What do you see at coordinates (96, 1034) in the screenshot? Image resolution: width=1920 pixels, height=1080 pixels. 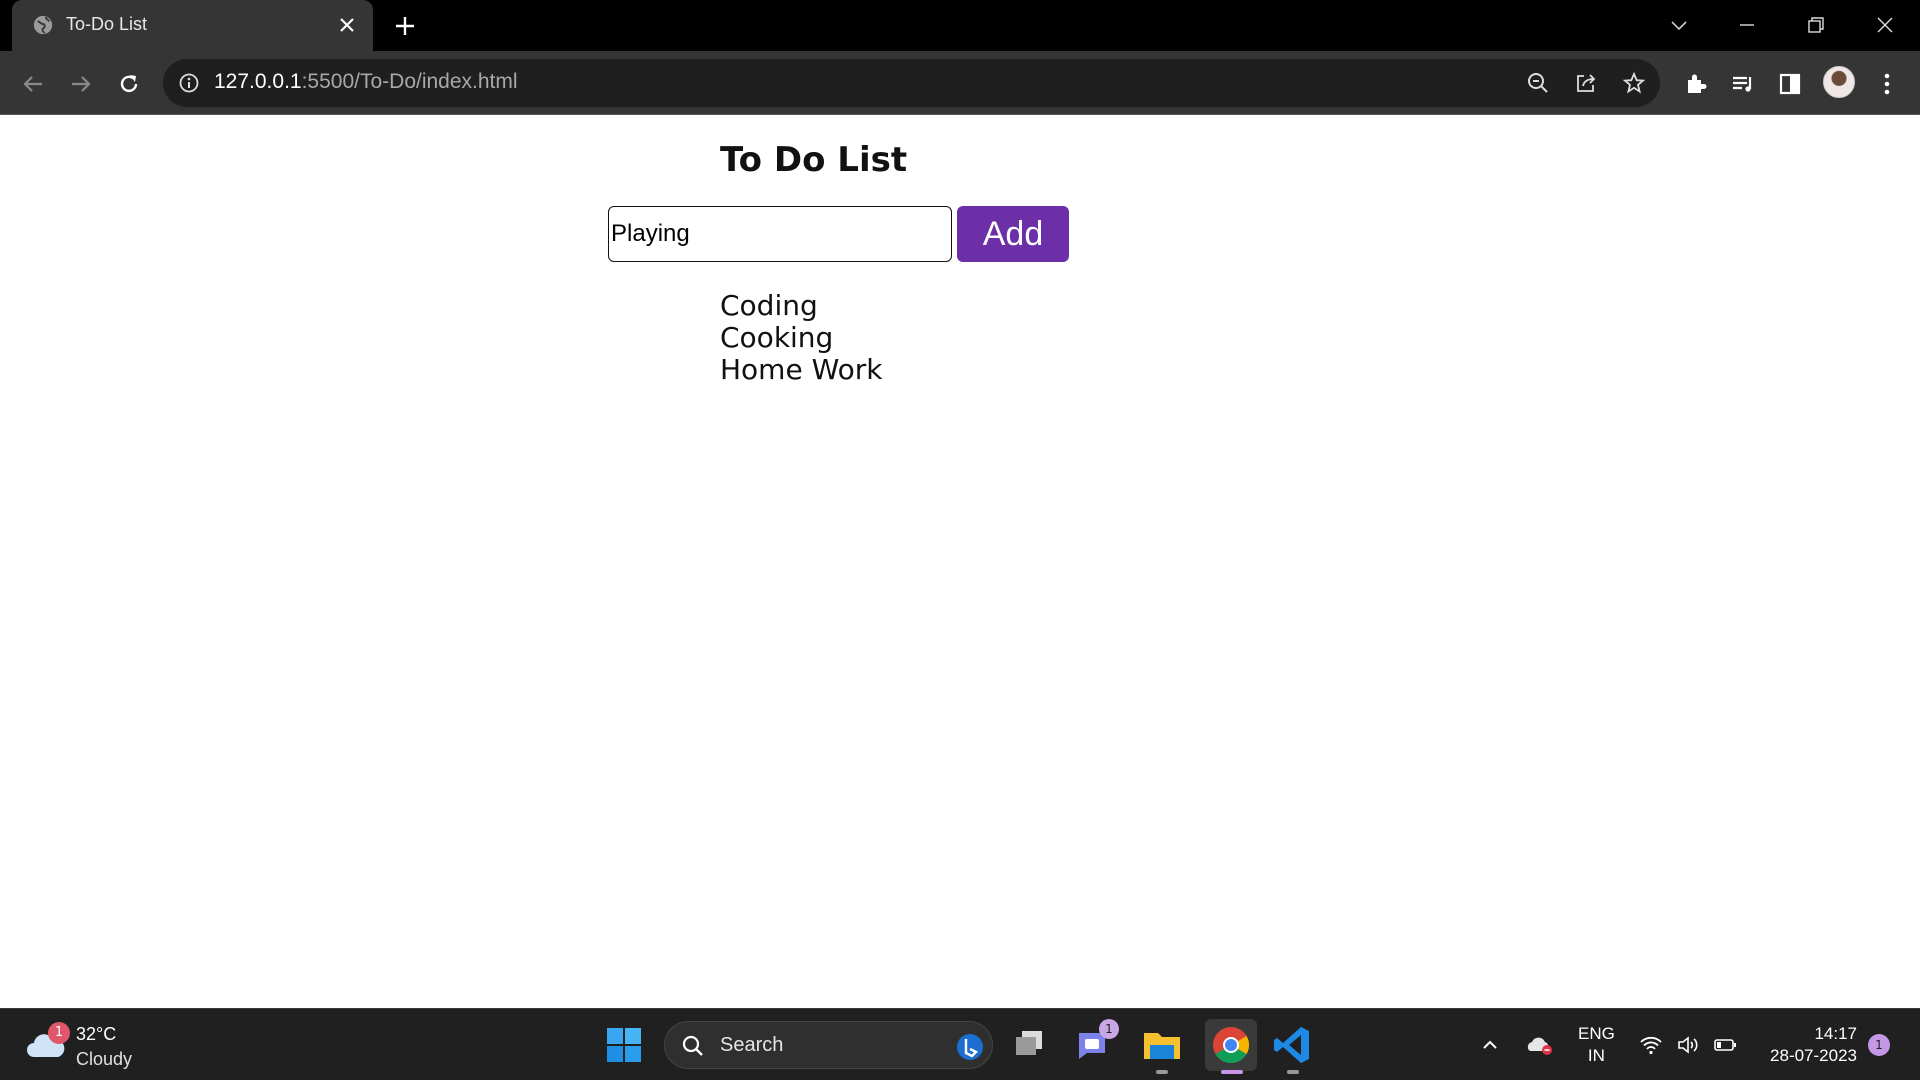 I see `weather-temp: 32°C` at bounding box center [96, 1034].